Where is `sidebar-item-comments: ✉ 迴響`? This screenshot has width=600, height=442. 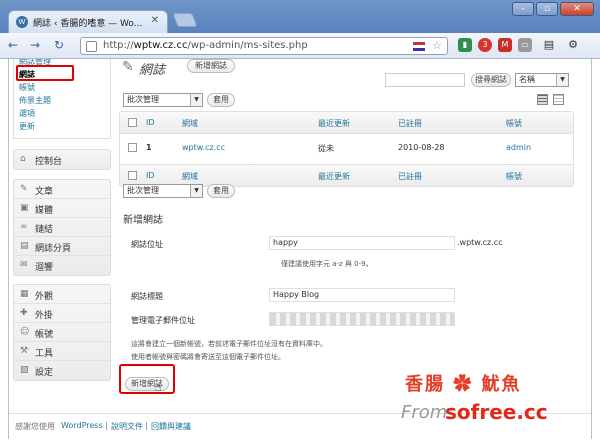 sidebar-item-comments: ✉ 迴響 is located at coordinates (62, 265).